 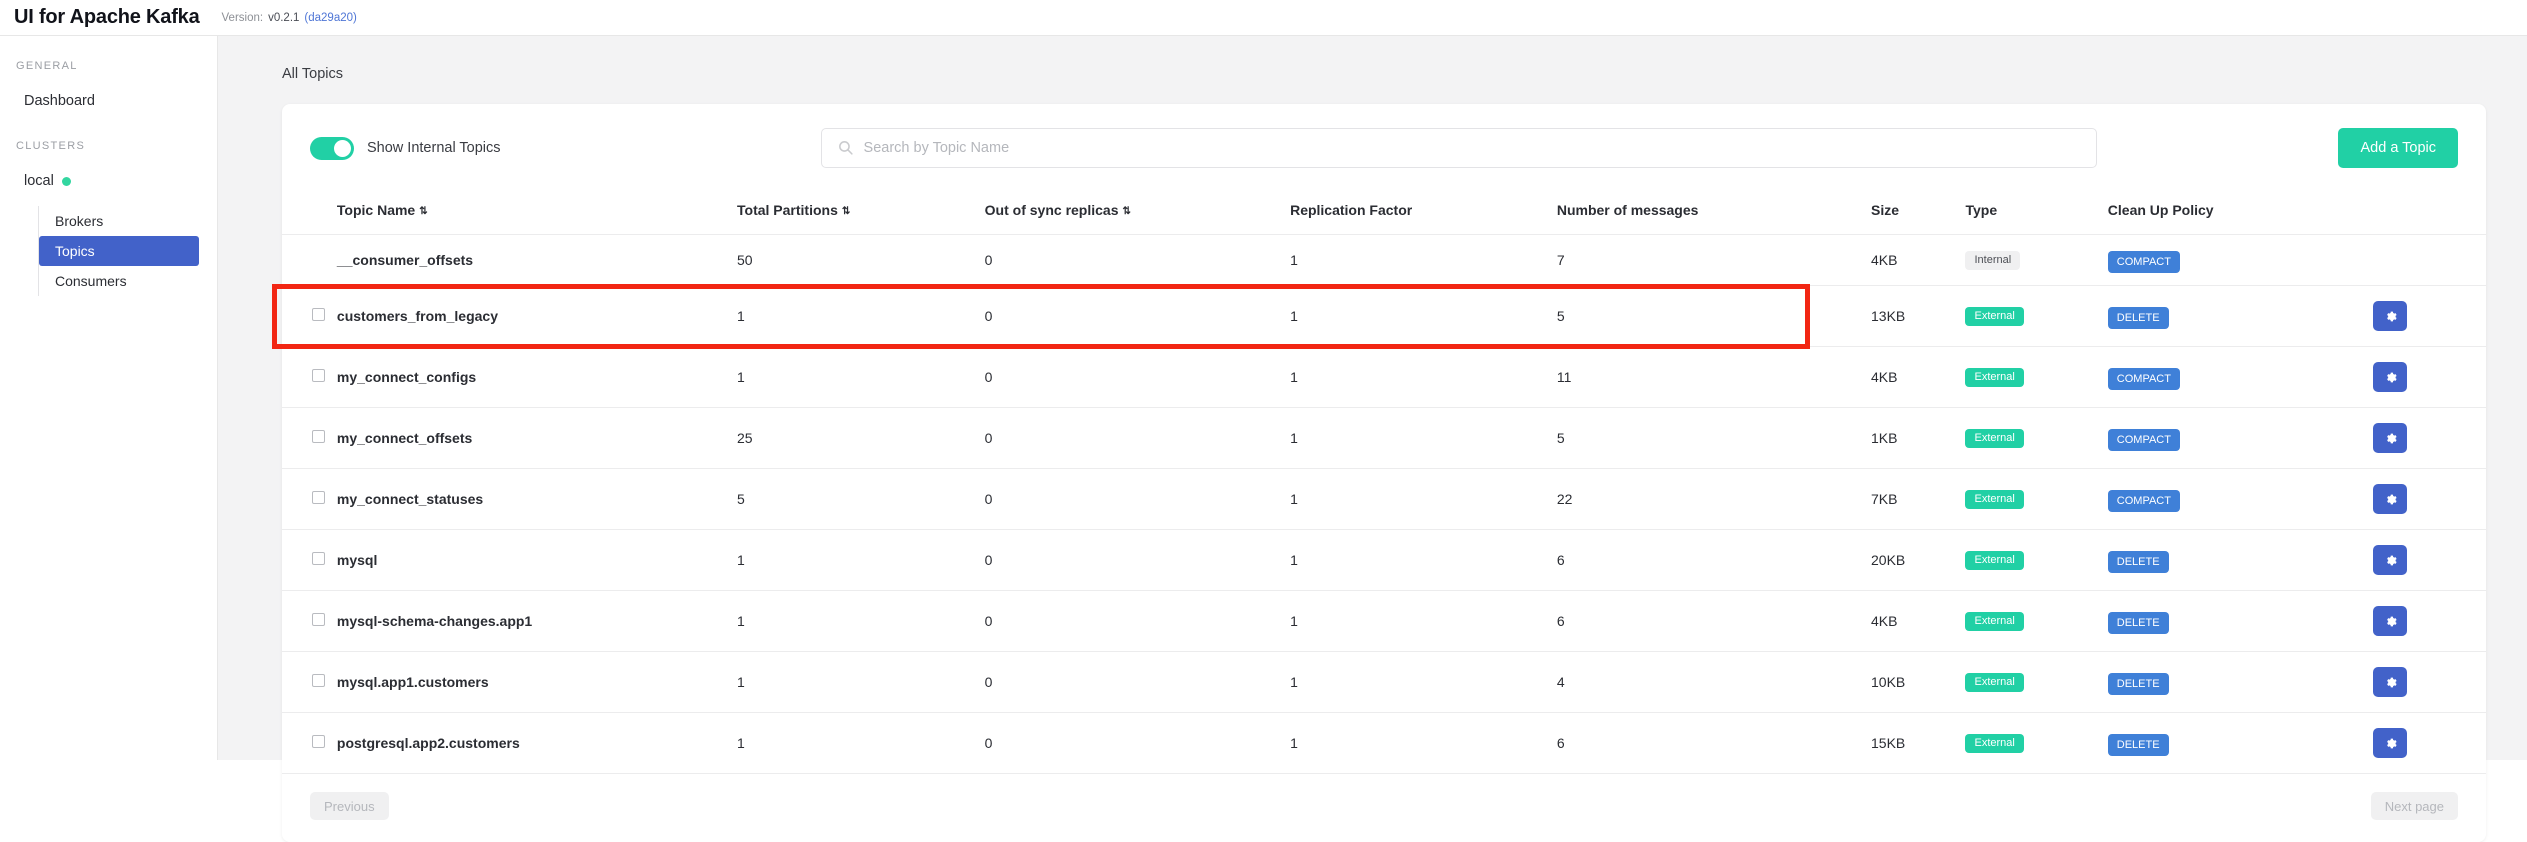 What do you see at coordinates (119, 281) in the screenshot?
I see `sidebar-item-consumers: Consumers` at bounding box center [119, 281].